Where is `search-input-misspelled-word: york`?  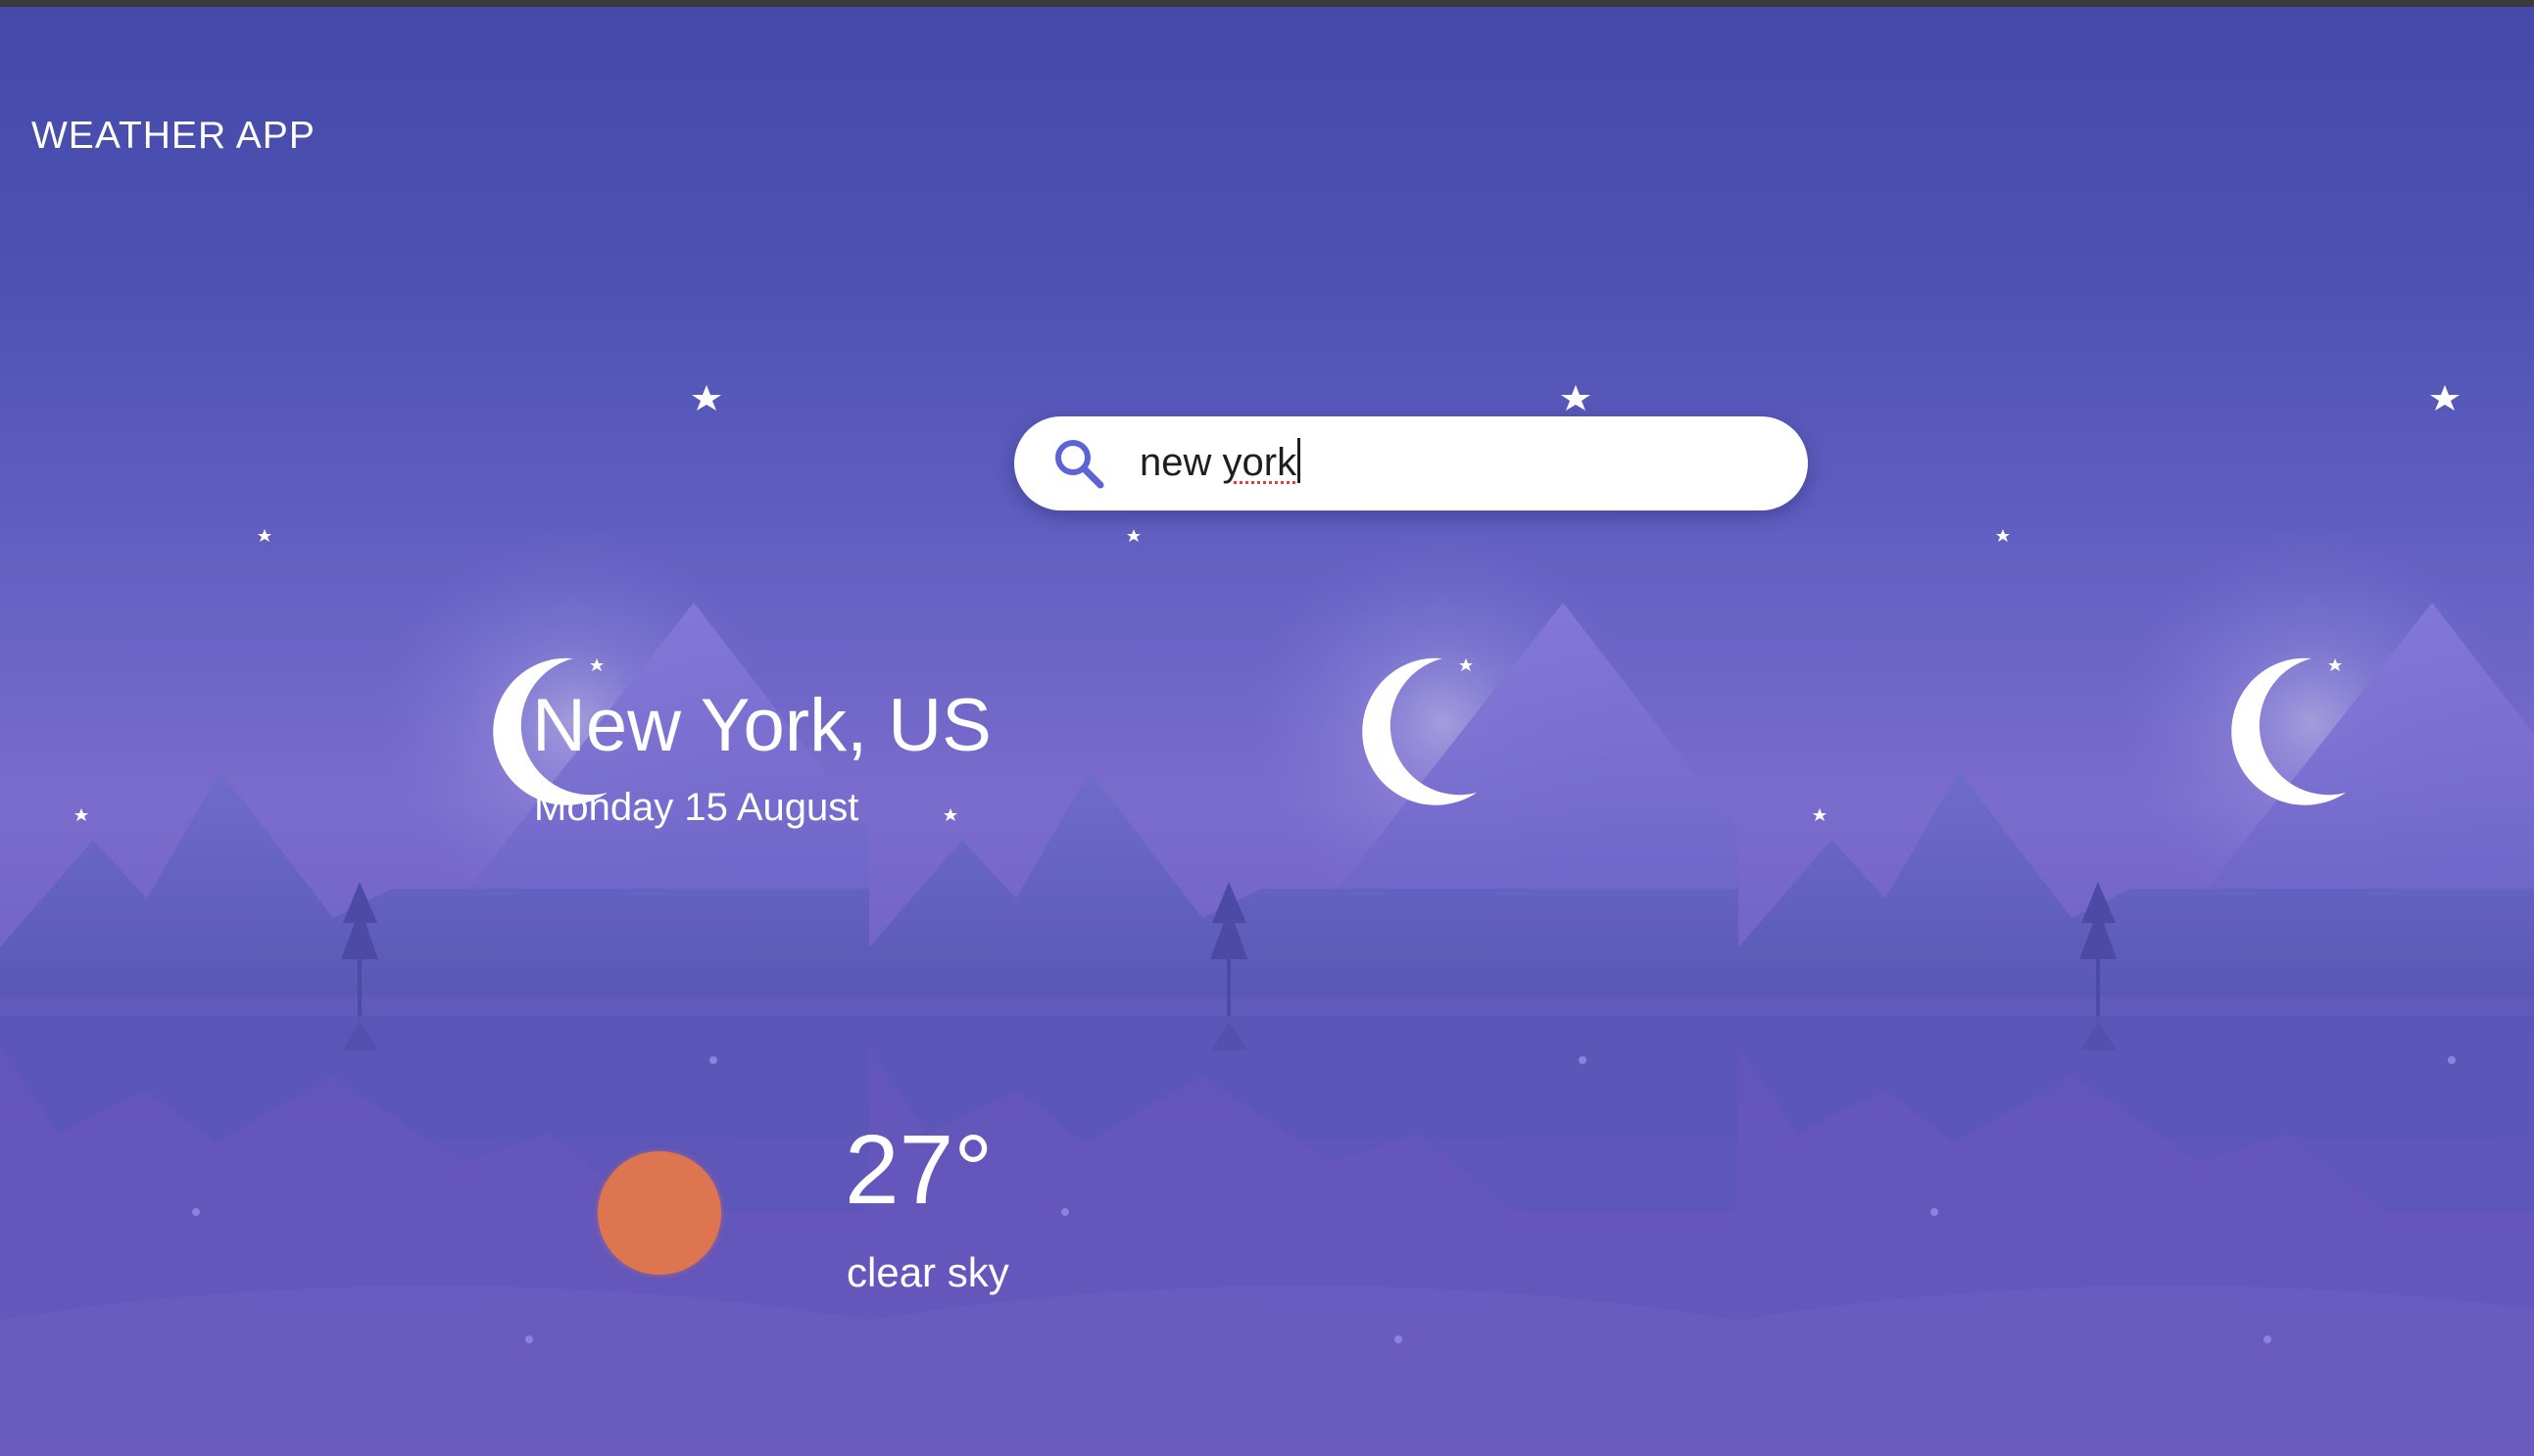
search-input-misspelled-word: york is located at coordinates (1260, 462).